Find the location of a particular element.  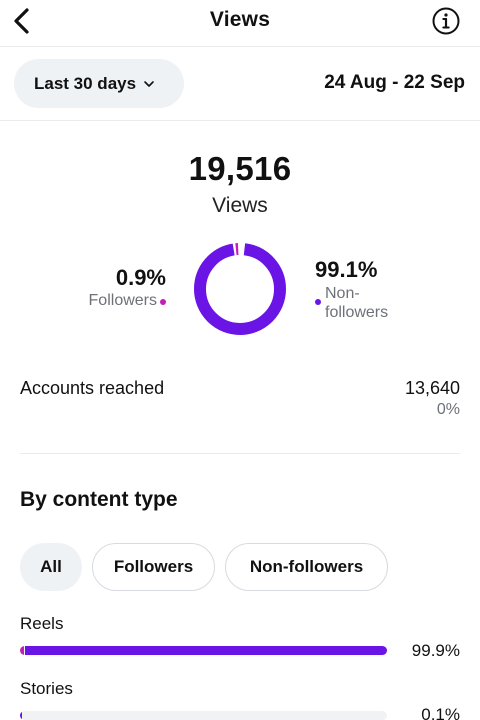

date-range-dropdown: Last 30 days is located at coordinates (99, 83).